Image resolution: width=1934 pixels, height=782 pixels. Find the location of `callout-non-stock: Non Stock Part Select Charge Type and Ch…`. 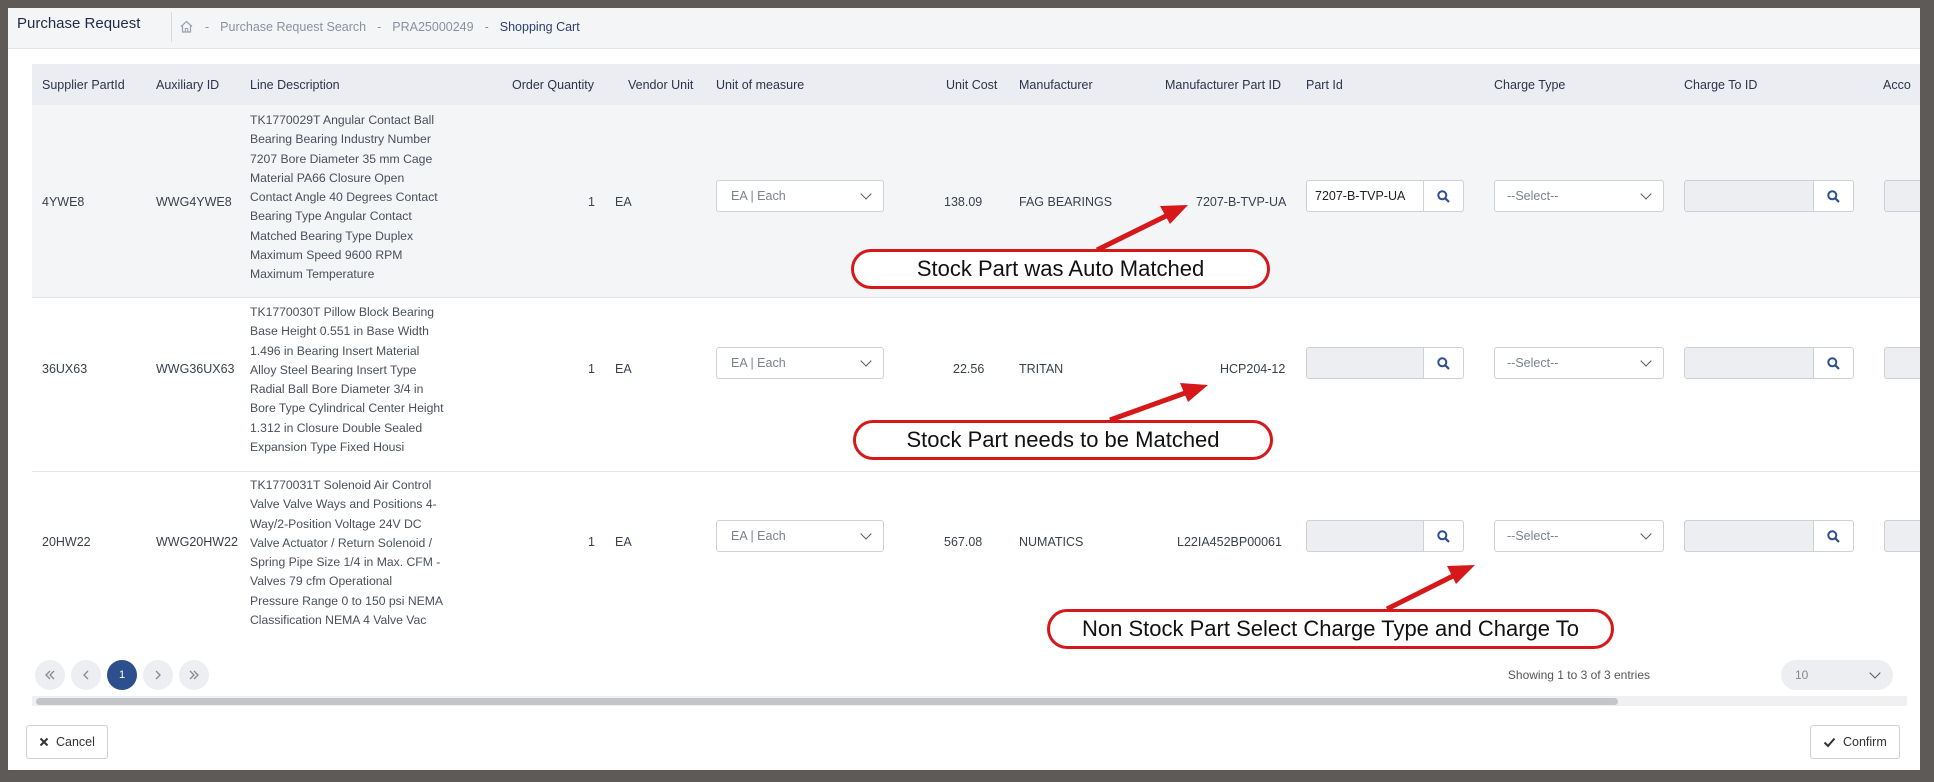

callout-non-stock: Non Stock Part Select Charge Type and Ch… is located at coordinates (1330, 629).